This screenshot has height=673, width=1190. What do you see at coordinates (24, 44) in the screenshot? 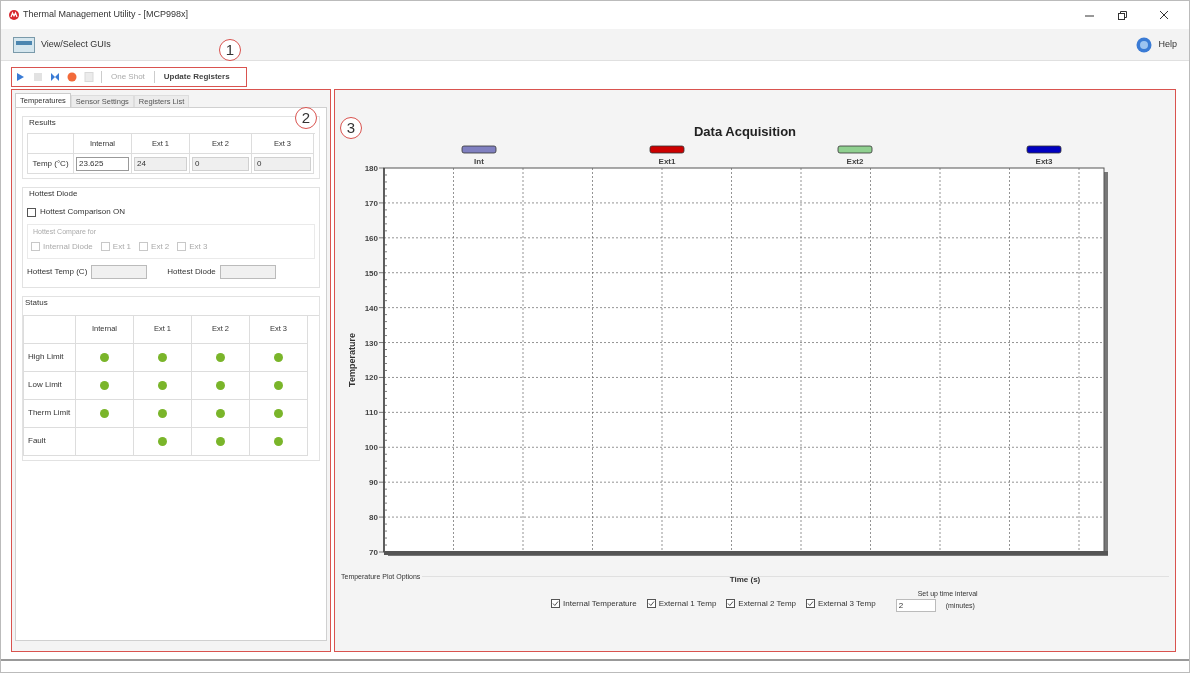
I see `gui-window-icon` at bounding box center [24, 44].